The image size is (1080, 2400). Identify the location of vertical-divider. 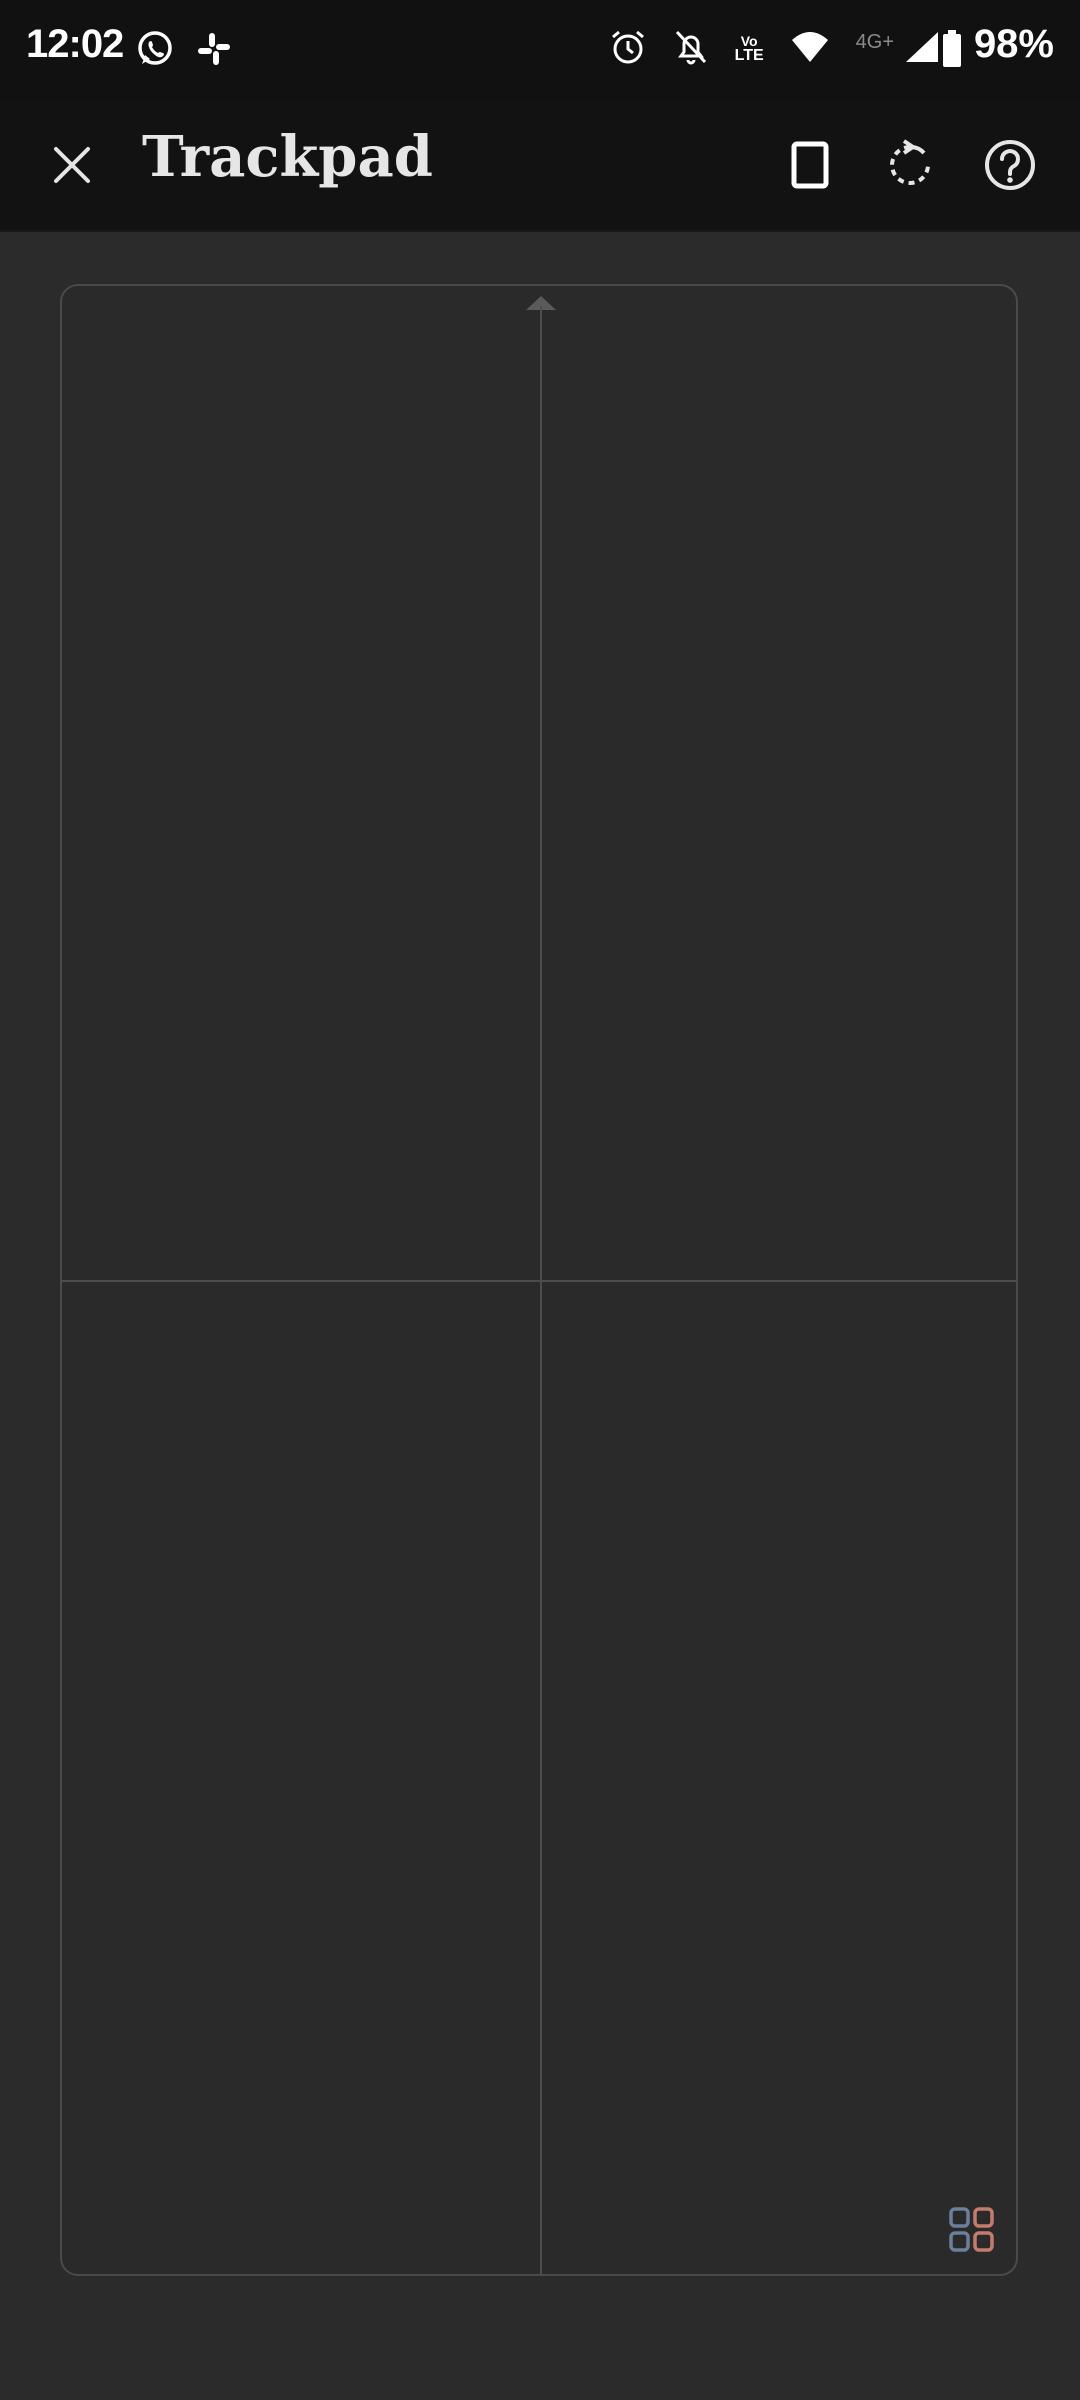
(541, 1290).